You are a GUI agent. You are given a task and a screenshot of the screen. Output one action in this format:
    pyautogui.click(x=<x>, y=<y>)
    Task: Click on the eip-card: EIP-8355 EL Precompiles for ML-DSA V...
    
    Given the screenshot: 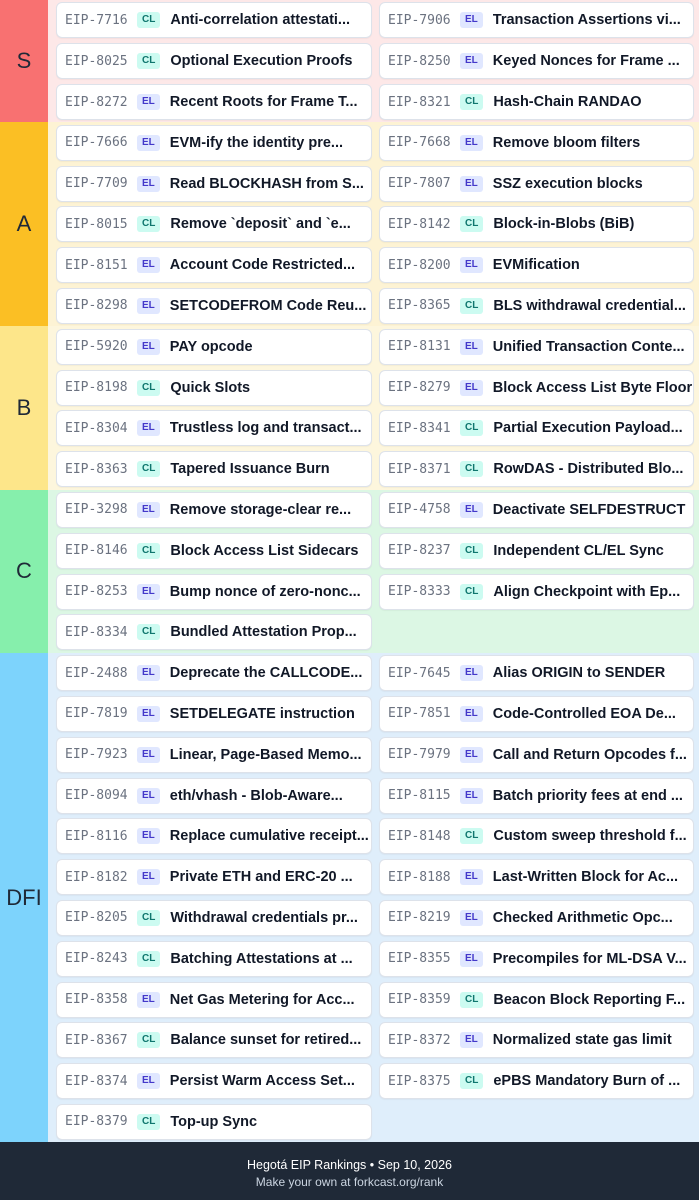 What is the action you would take?
    pyautogui.click(x=536, y=958)
    